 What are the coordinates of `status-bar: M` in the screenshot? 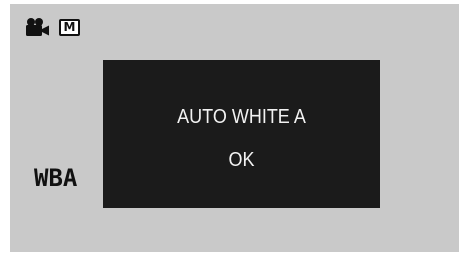 It's located at (52, 27).